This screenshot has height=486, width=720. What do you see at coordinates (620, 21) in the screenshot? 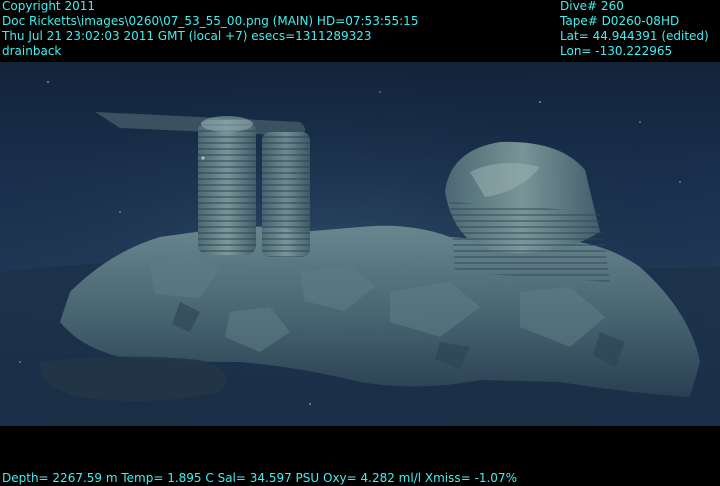
I see `tape-number-text: Tape# D0260-08HD` at bounding box center [620, 21].